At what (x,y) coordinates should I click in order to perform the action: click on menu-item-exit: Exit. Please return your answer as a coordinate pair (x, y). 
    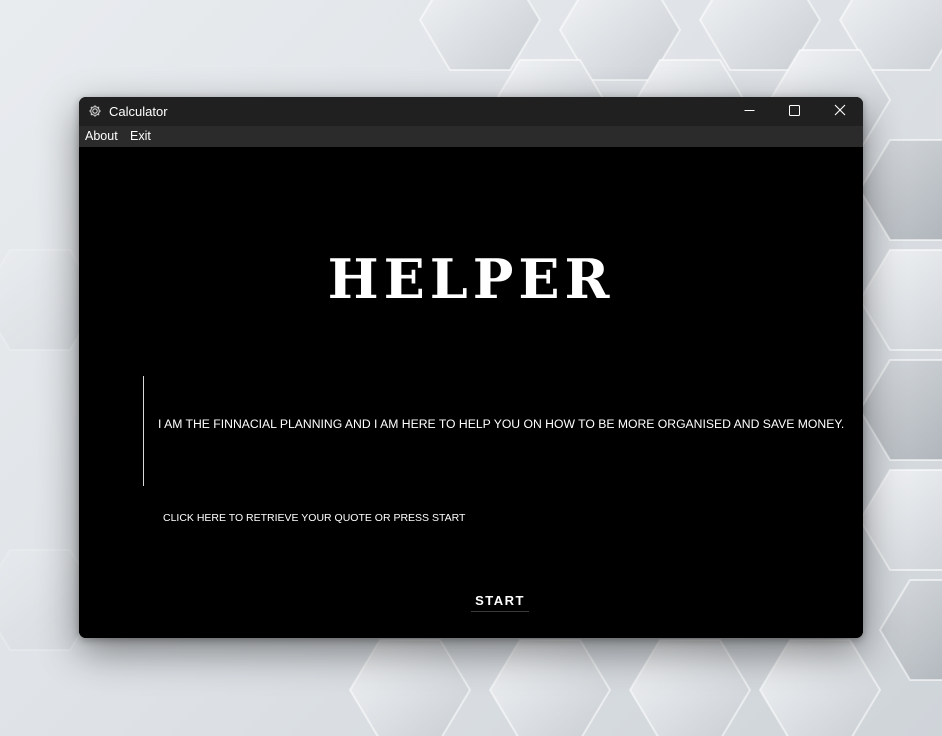
    Looking at the image, I should click on (140, 136).